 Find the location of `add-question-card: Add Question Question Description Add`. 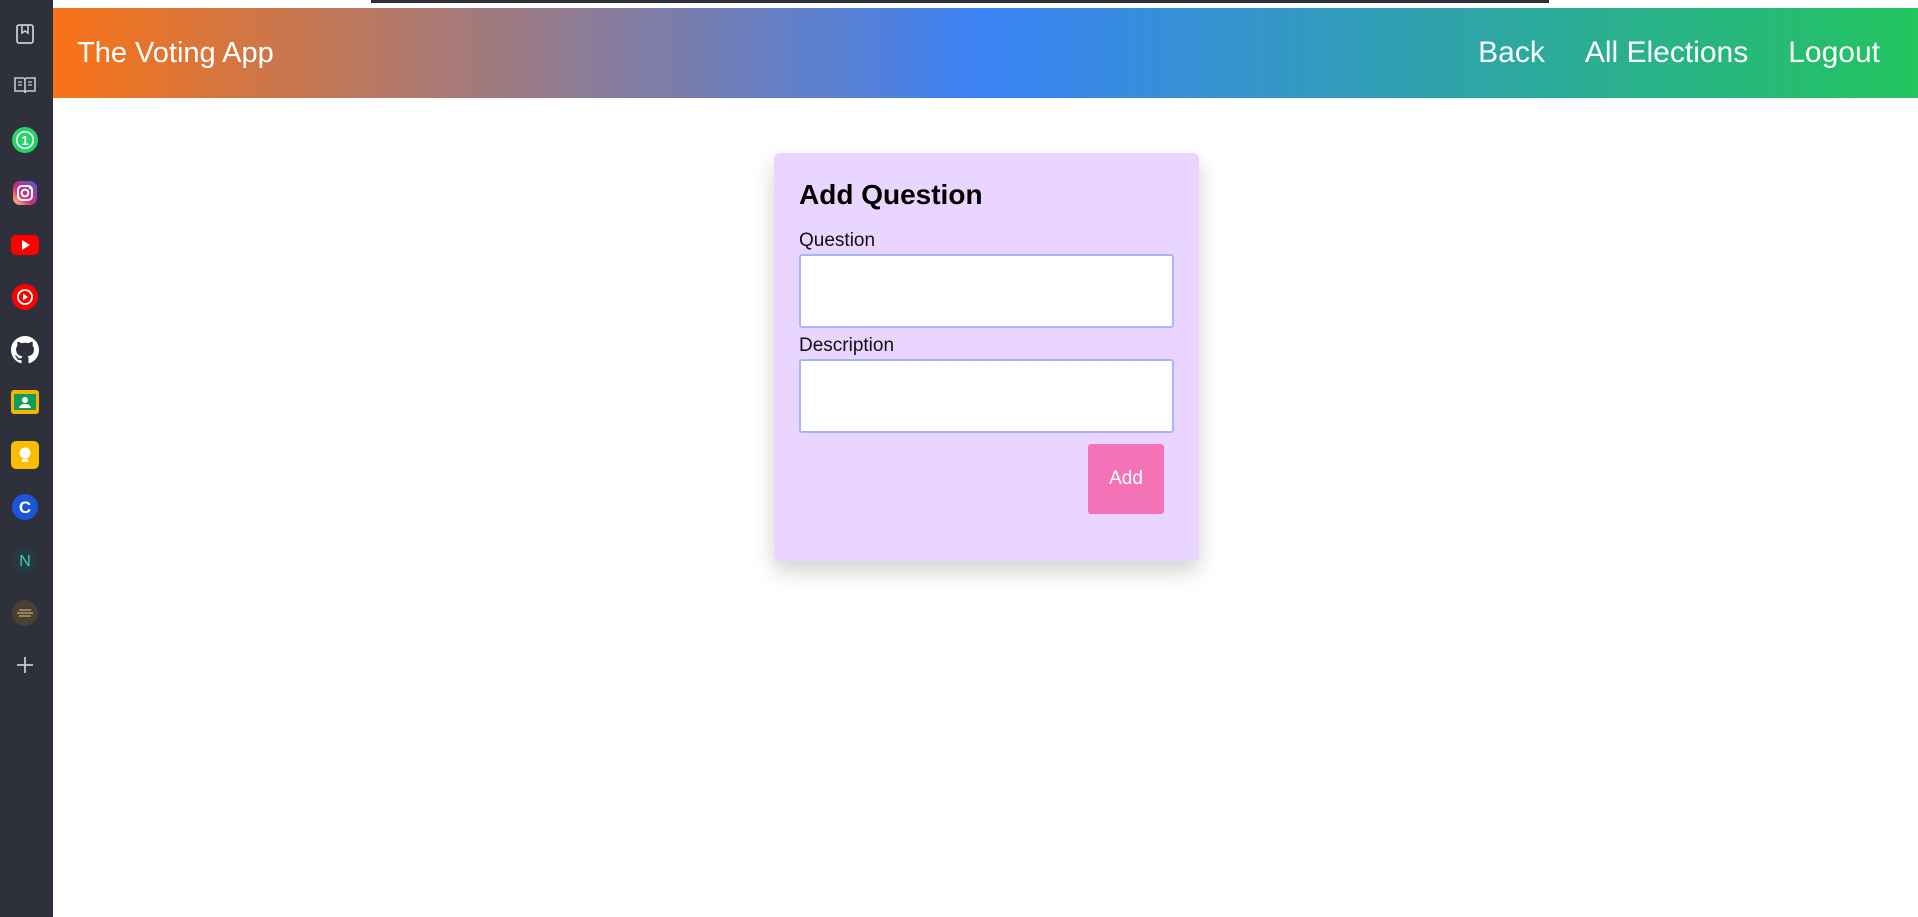

add-question-card: Add Question Question Description Add is located at coordinates (986, 357).